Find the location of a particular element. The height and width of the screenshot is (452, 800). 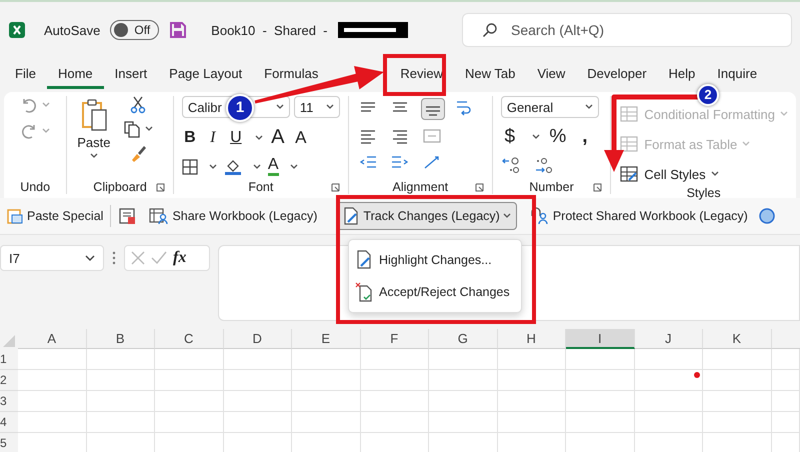

group-label: Styles is located at coordinates (703, 193).